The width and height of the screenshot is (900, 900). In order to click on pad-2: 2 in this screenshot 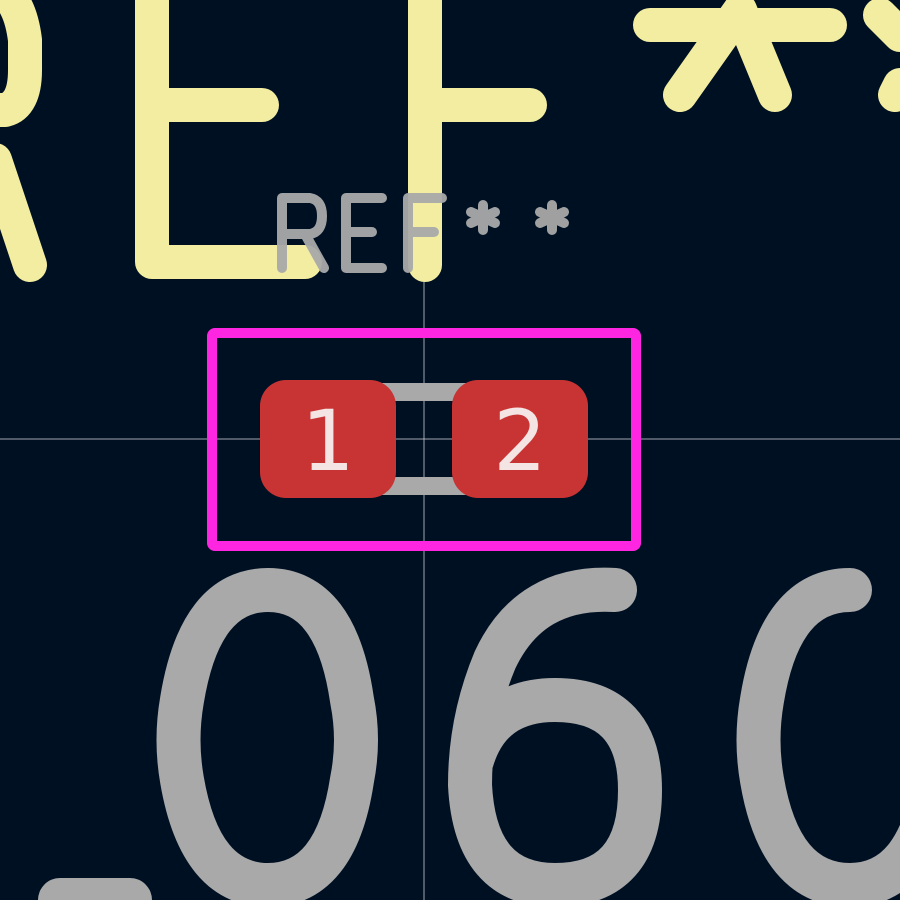, I will do `click(520, 439)`.